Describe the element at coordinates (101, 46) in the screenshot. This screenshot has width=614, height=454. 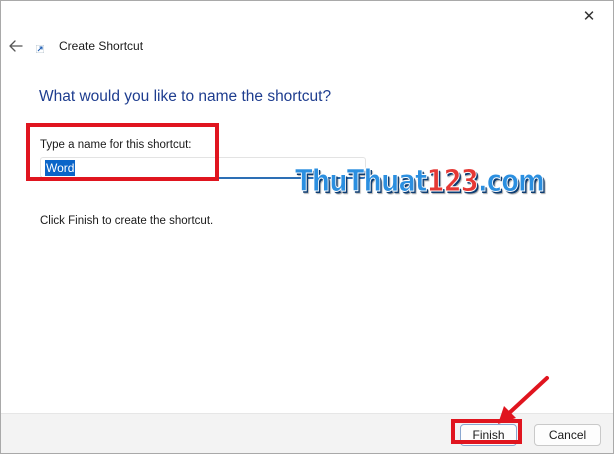
I see `wizard-title: Create Shortcut` at that location.